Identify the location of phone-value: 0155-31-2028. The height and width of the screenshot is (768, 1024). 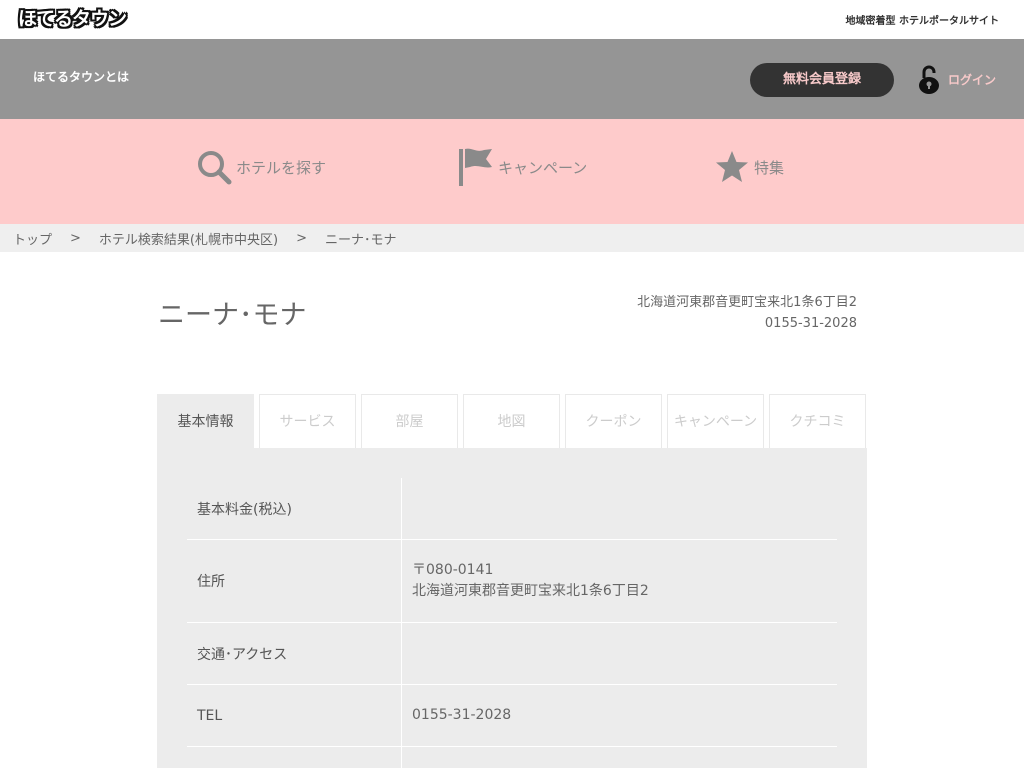
(462, 715).